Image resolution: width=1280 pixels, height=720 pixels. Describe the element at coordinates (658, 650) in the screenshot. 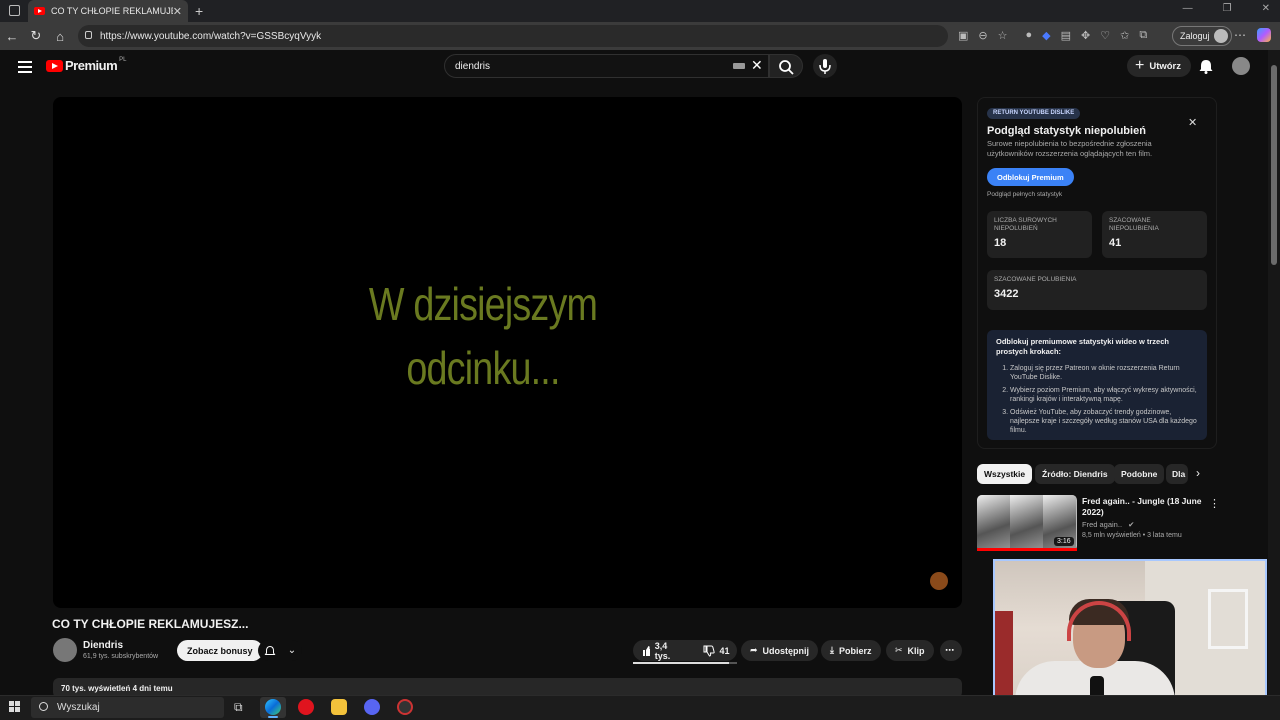

I see `like-button: 3,4 tys.` at that location.